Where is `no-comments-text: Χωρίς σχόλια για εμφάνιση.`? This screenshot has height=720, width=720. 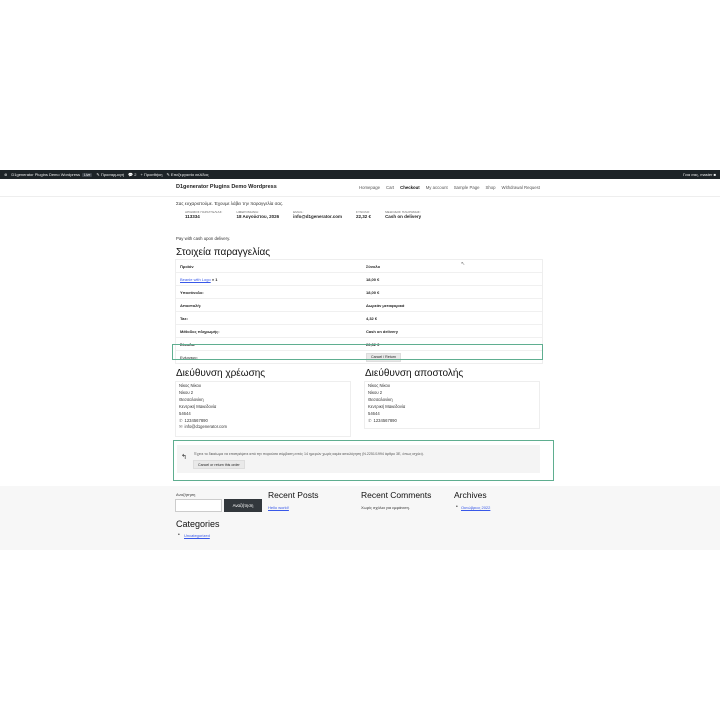 no-comments-text: Χωρίς σχόλια για εμφάνιση. is located at coordinates (385, 507).